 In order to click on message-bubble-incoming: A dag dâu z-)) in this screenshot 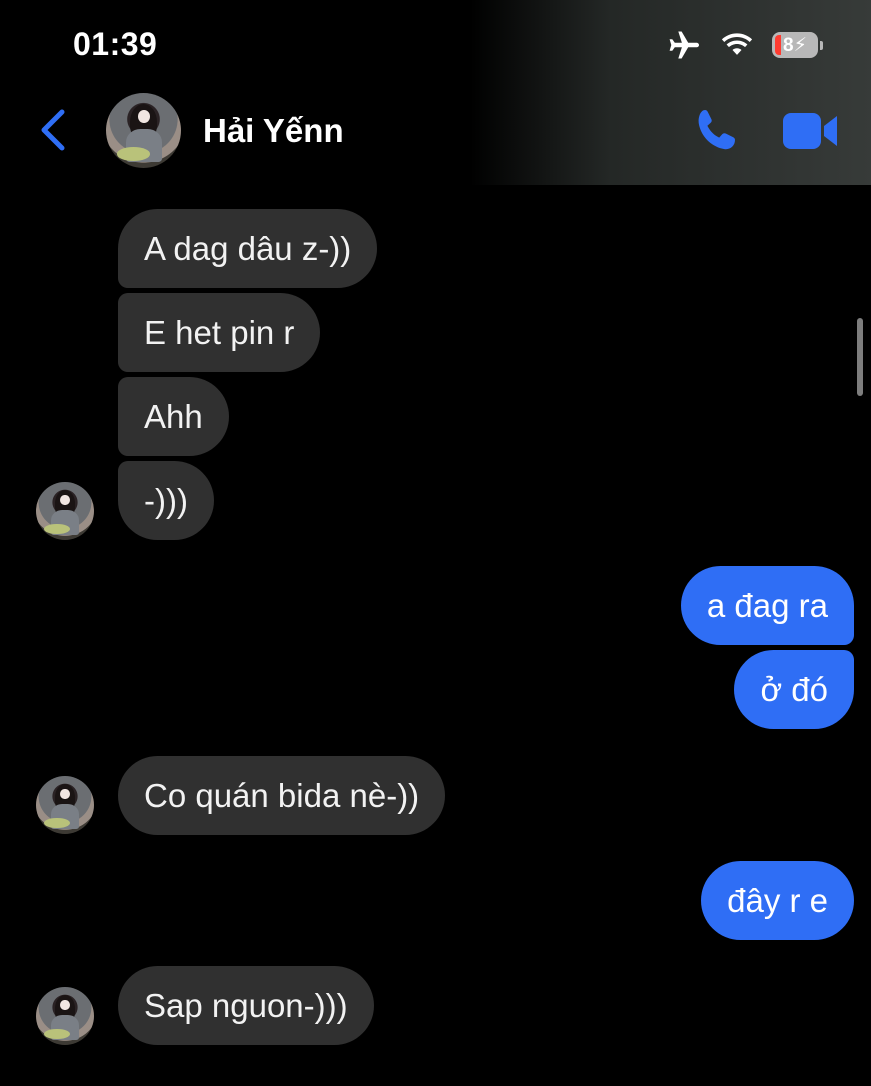, I will do `click(248, 248)`.